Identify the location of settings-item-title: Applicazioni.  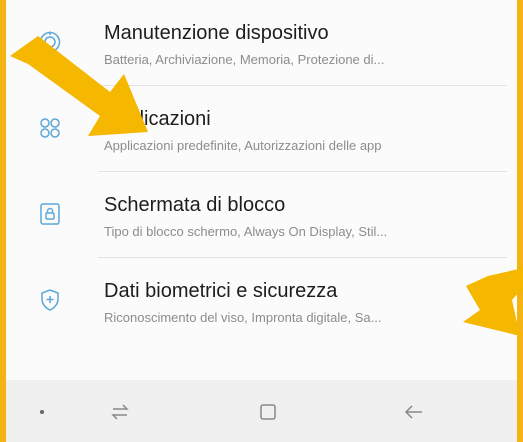
(157, 119).